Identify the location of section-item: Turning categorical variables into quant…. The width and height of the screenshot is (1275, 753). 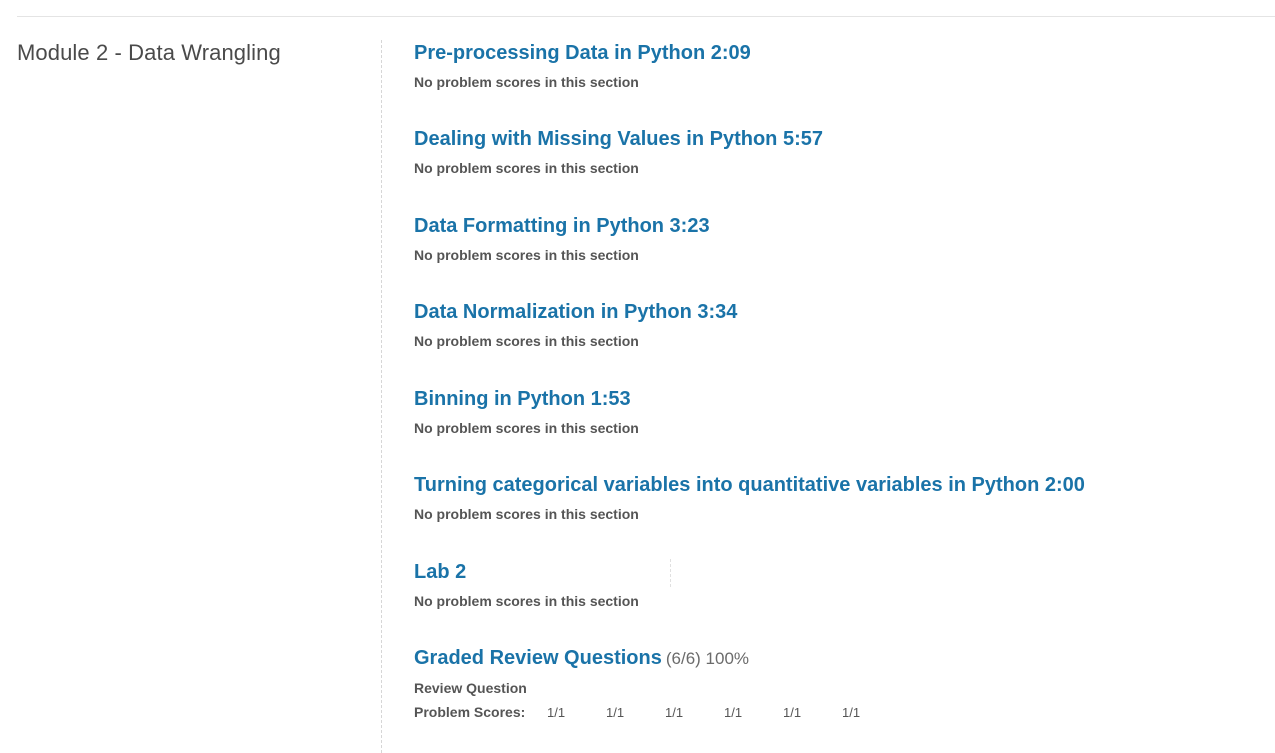
(749, 498).